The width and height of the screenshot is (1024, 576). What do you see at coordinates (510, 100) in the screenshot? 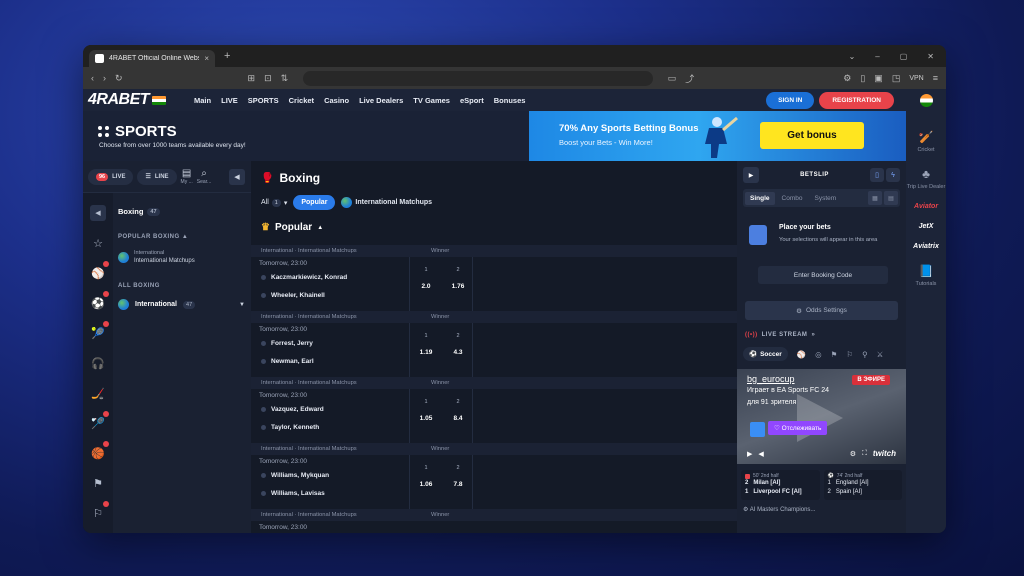
I see `menu-bonuses: Bonuses` at bounding box center [510, 100].